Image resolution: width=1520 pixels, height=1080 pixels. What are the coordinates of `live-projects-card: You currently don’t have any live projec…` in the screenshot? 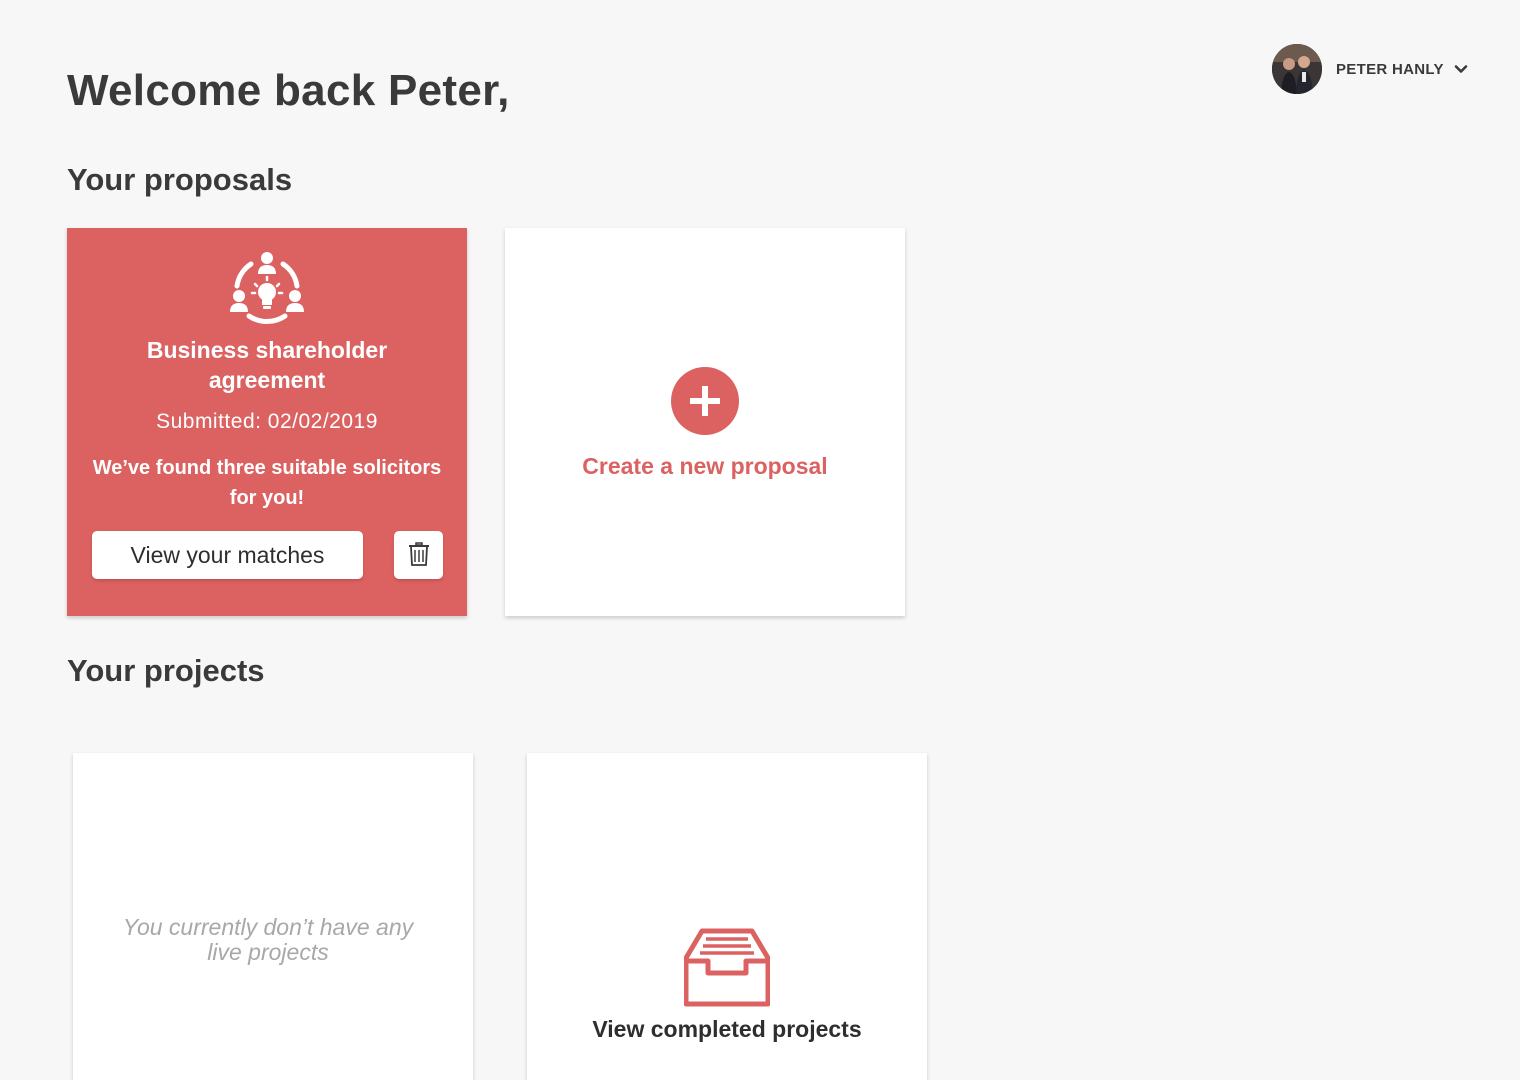 It's located at (273, 916).